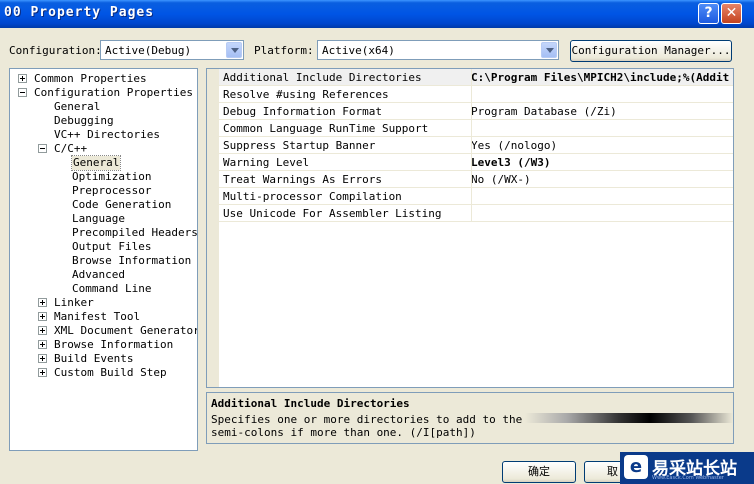 Image resolution: width=754 pixels, height=484 pixels. Describe the element at coordinates (84, 120) in the screenshot. I see `tree-item-label: Debugging` at that location.